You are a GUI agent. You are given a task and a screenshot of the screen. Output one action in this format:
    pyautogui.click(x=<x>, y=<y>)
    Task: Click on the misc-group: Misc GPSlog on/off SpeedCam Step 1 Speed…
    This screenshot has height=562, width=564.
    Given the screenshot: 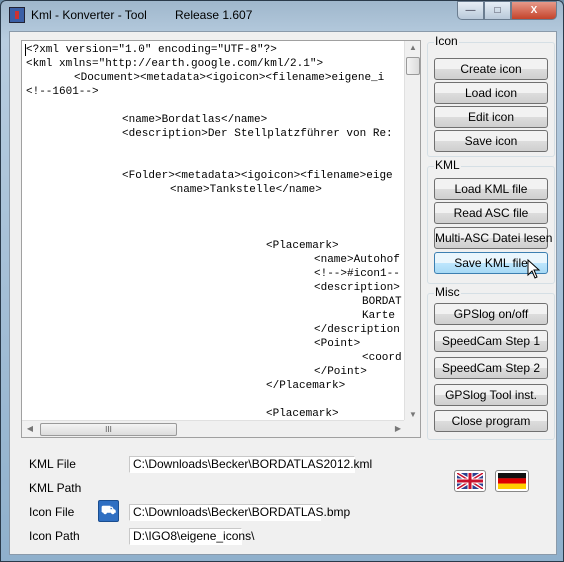 What is the action you would take?
    pyautogui.click(x=491, y=362)
    